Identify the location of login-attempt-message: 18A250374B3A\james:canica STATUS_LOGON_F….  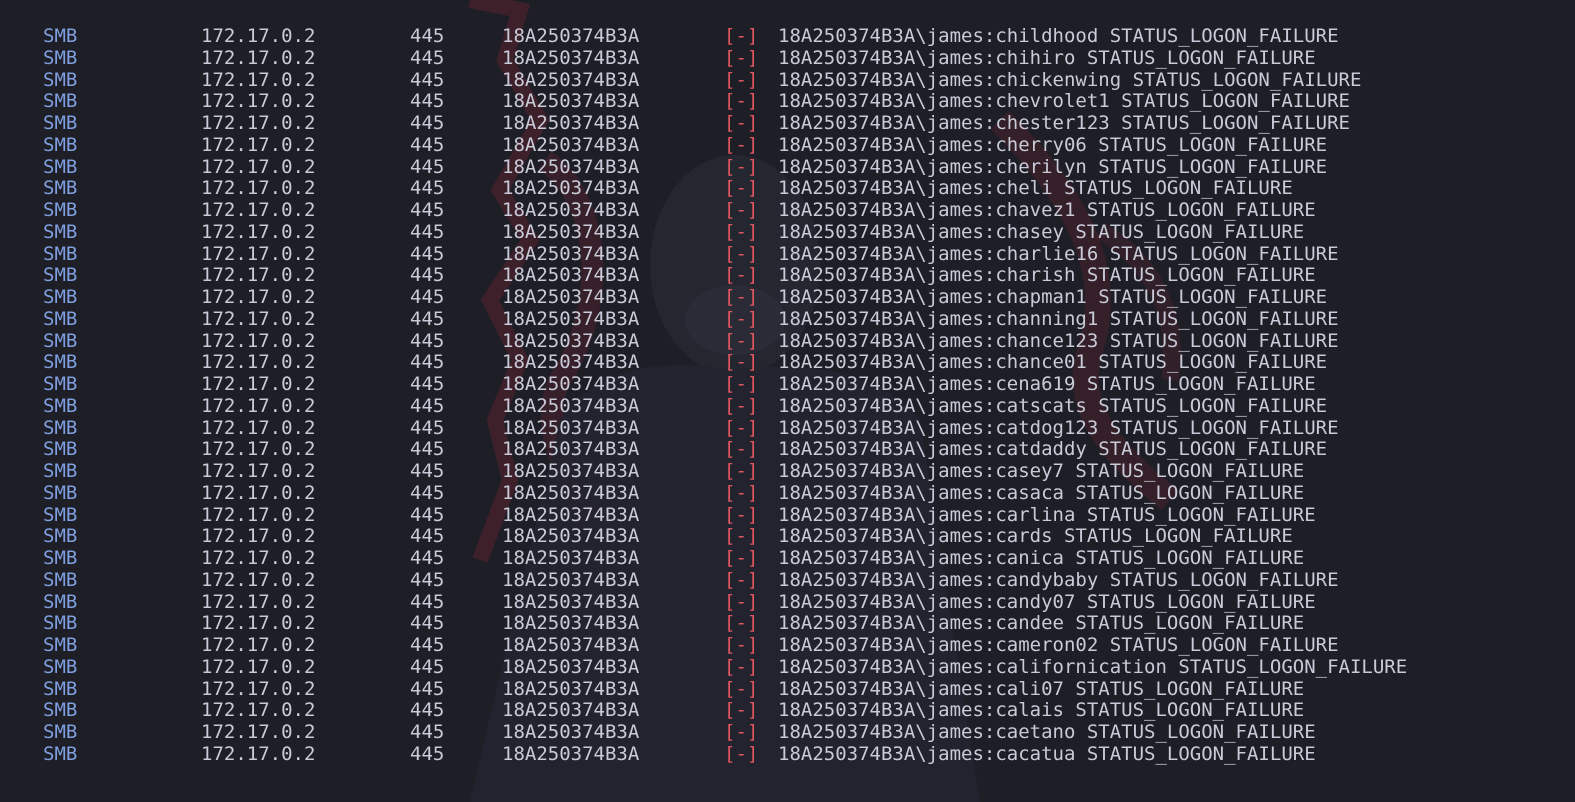
(1041, 558).